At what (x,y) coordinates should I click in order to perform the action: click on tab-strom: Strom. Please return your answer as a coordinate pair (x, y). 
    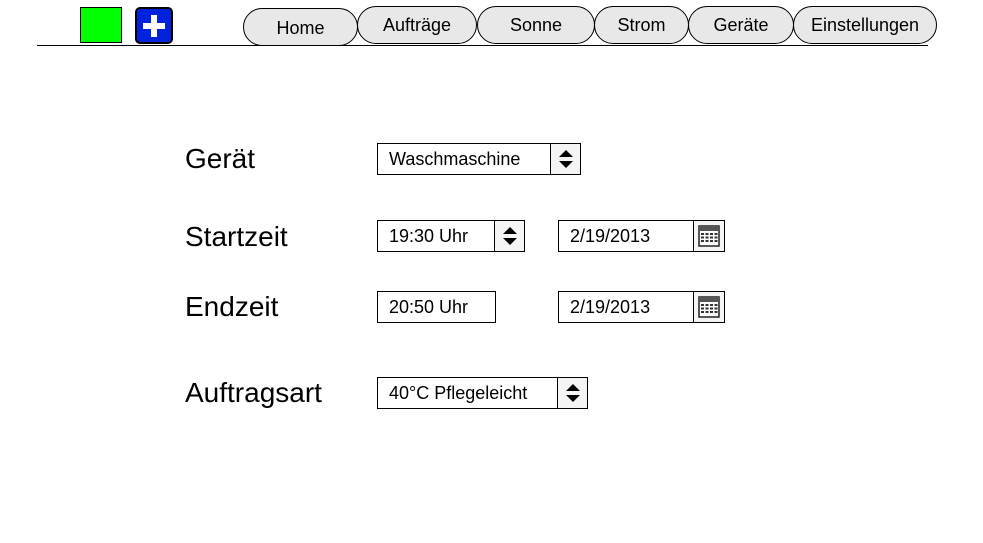
    Looking at the image, I should click on (641, 25).